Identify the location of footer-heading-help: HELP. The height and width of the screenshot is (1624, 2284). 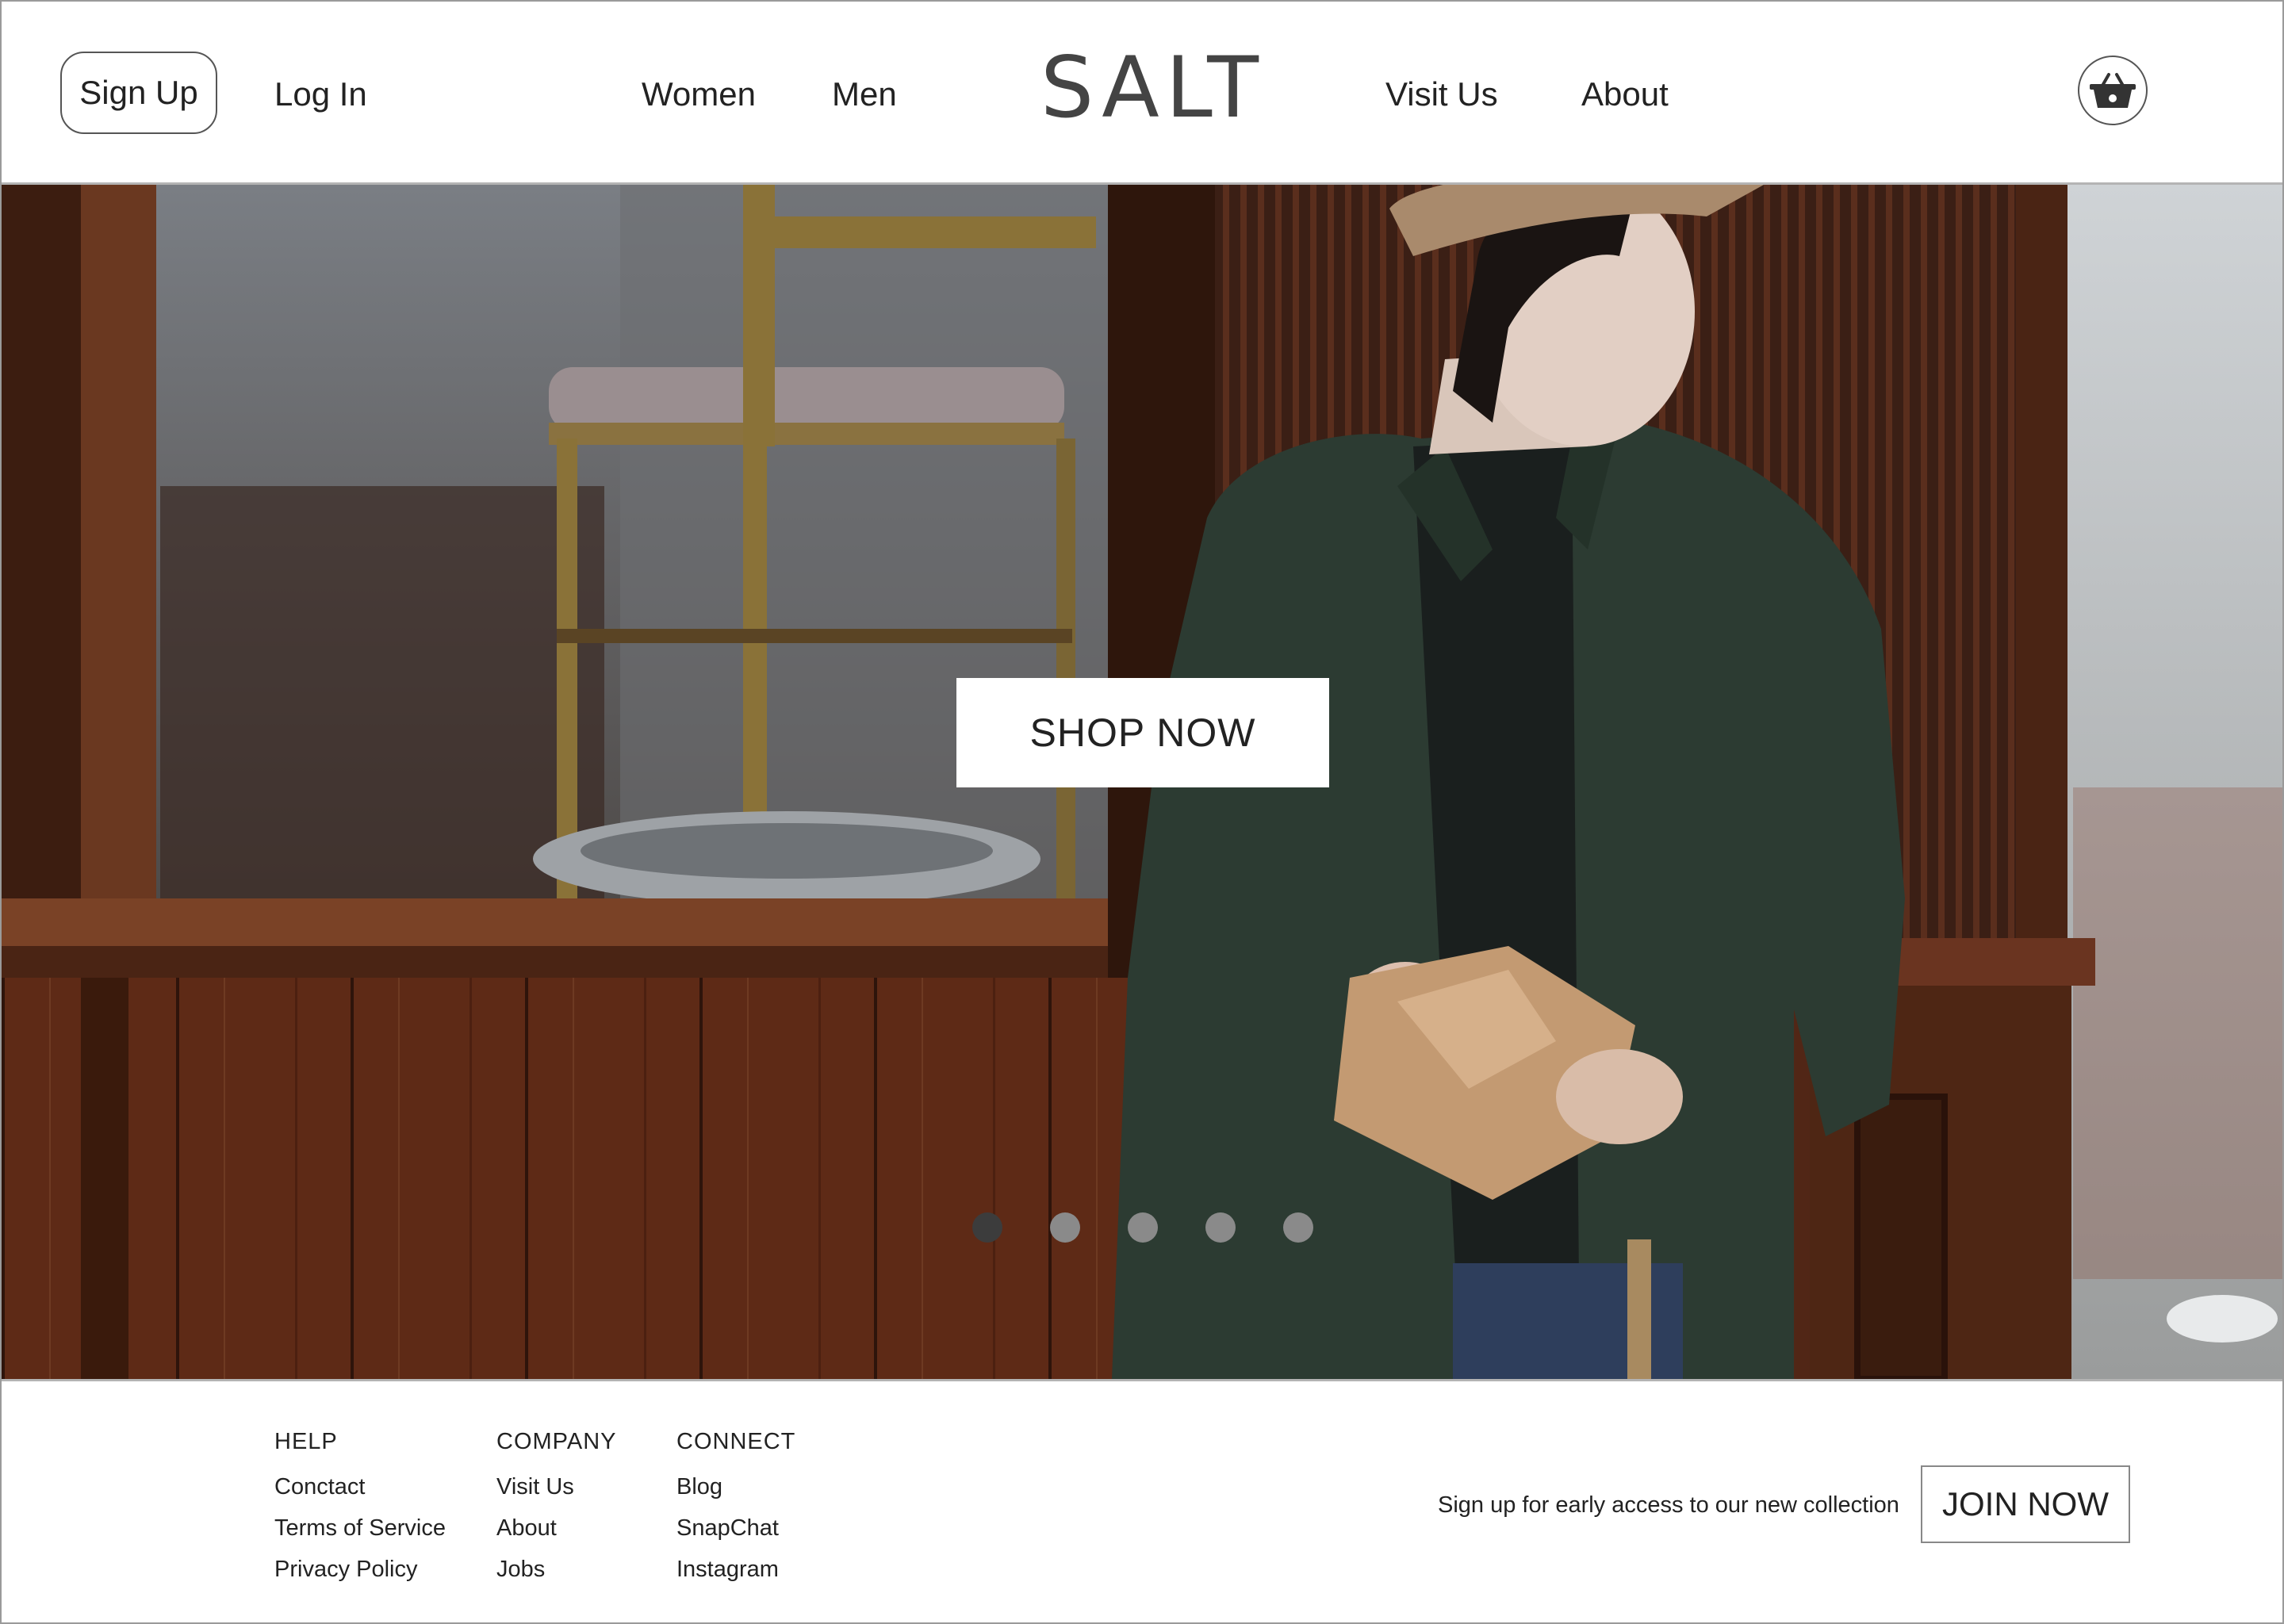
(306, 1441).